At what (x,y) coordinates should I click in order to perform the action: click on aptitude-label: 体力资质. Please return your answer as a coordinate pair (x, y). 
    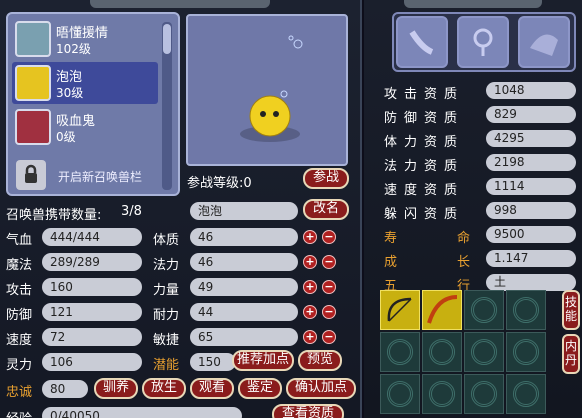
    Looking at the image, I should click on (424, 142).